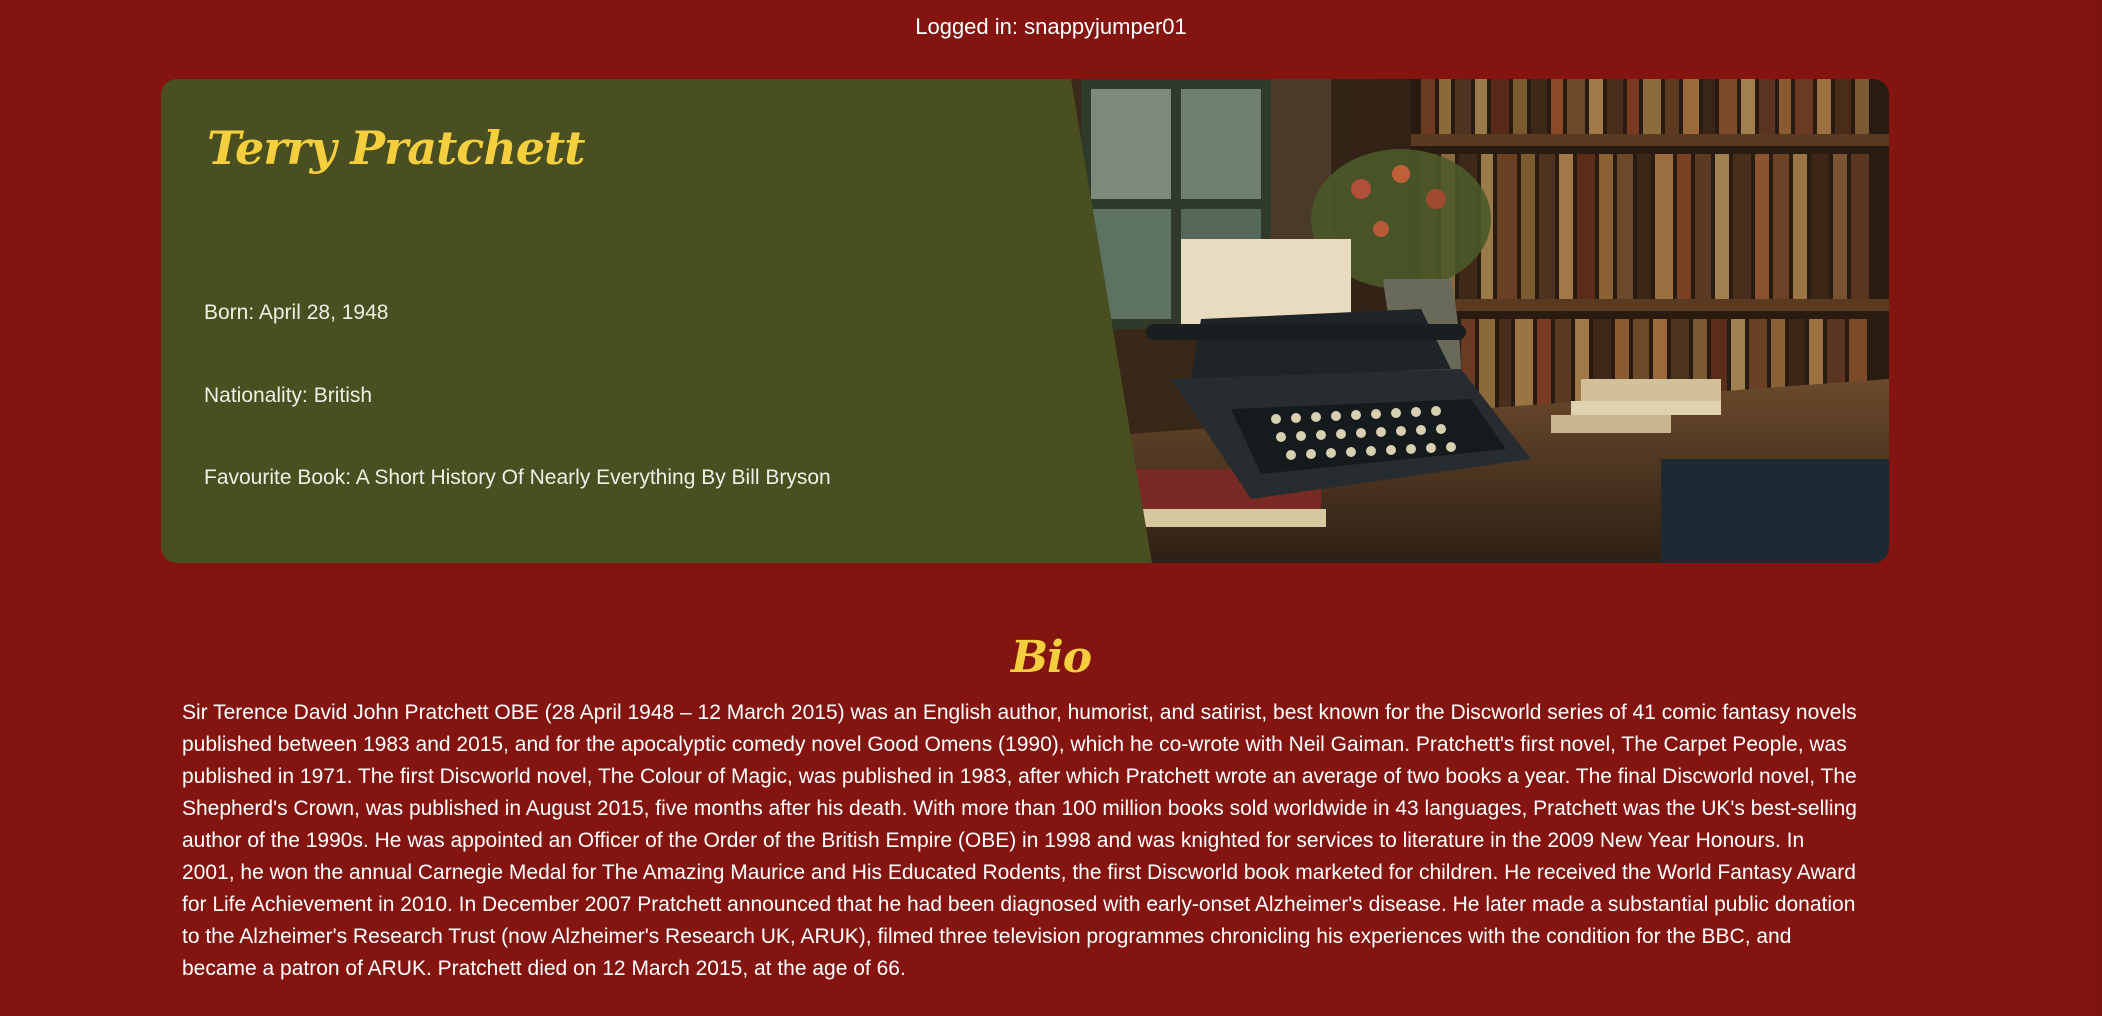 The height and width of the screenshot is (1016, 2102). Describe the element at coordinates (1051, 26) in the screenshot. I see `login-status: Logged in: snappyjumper01` at that location.